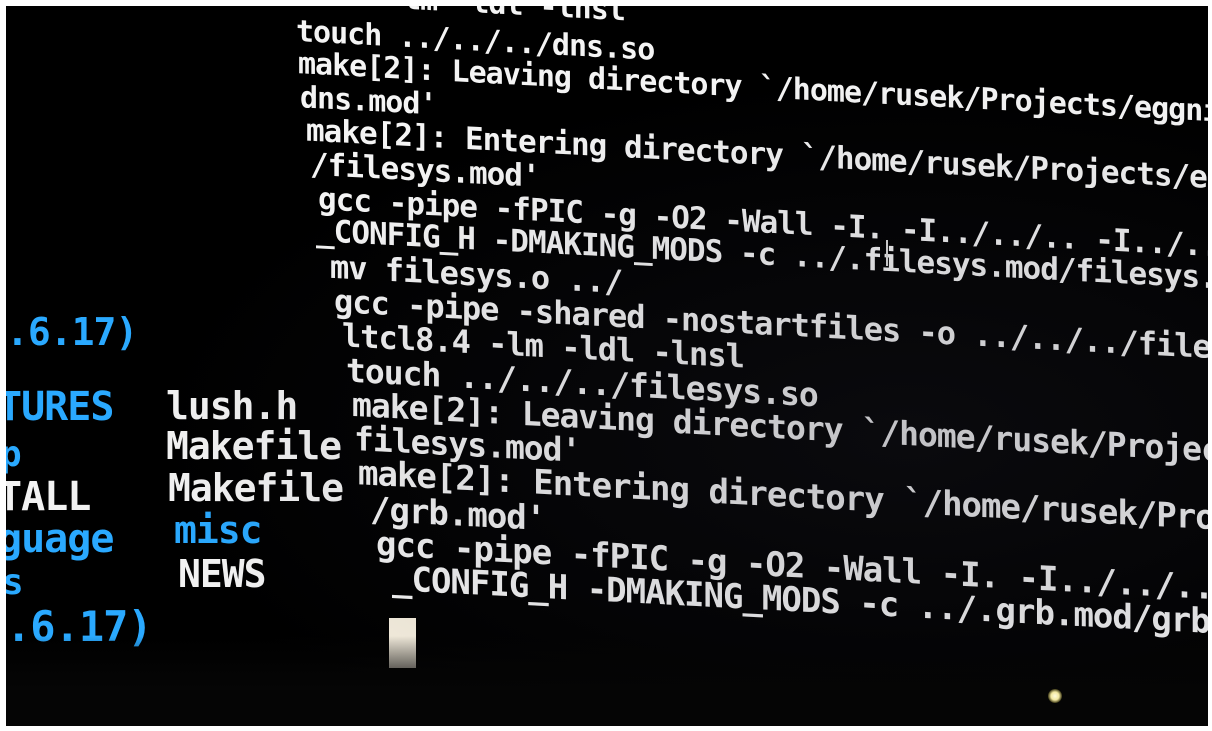  I want to click on listing-s: s, so click(15, 582).